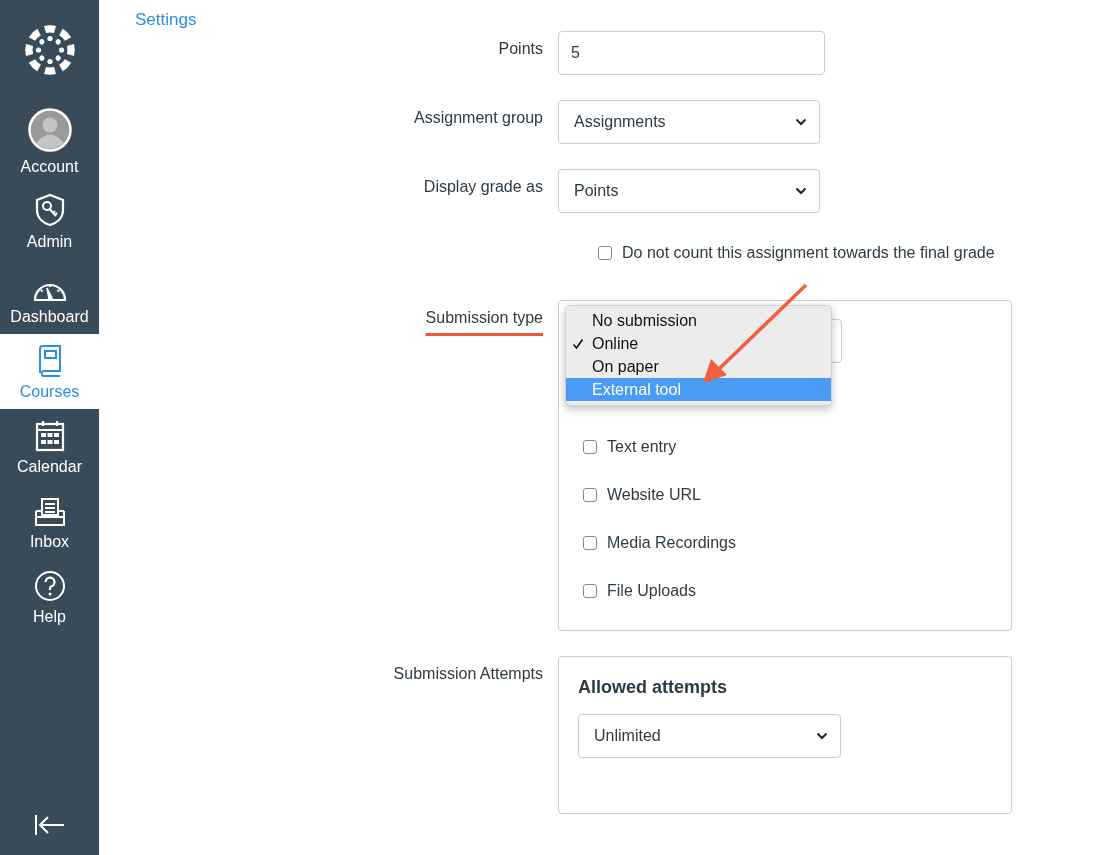 This screenshot has height=855, width=1120. What do you see at coordinates (49, 436) in the screenshot?
I see `calendar-icon` at bounding box center [49, 436].